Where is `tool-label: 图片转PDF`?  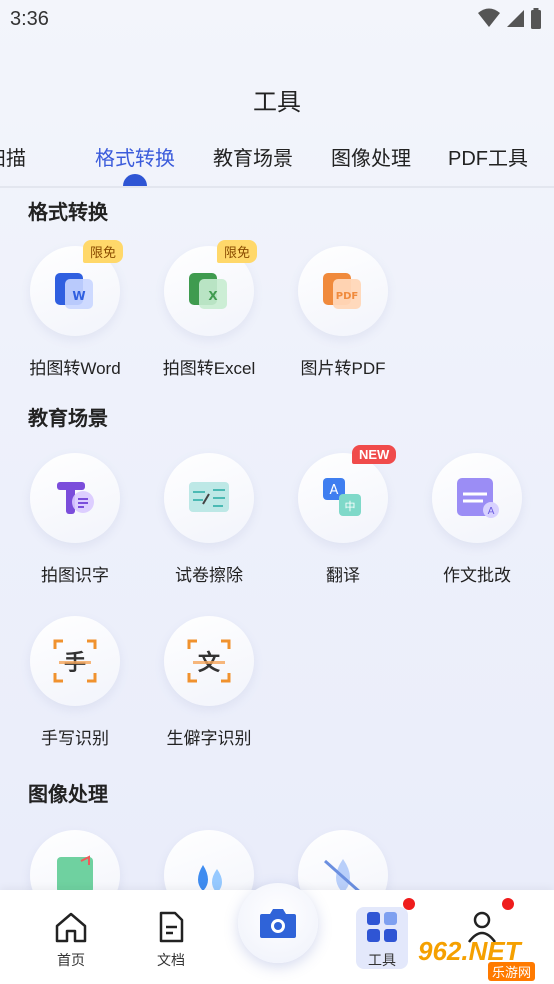 tool-label: 图片转PDF is located at coordinates (343, 368).